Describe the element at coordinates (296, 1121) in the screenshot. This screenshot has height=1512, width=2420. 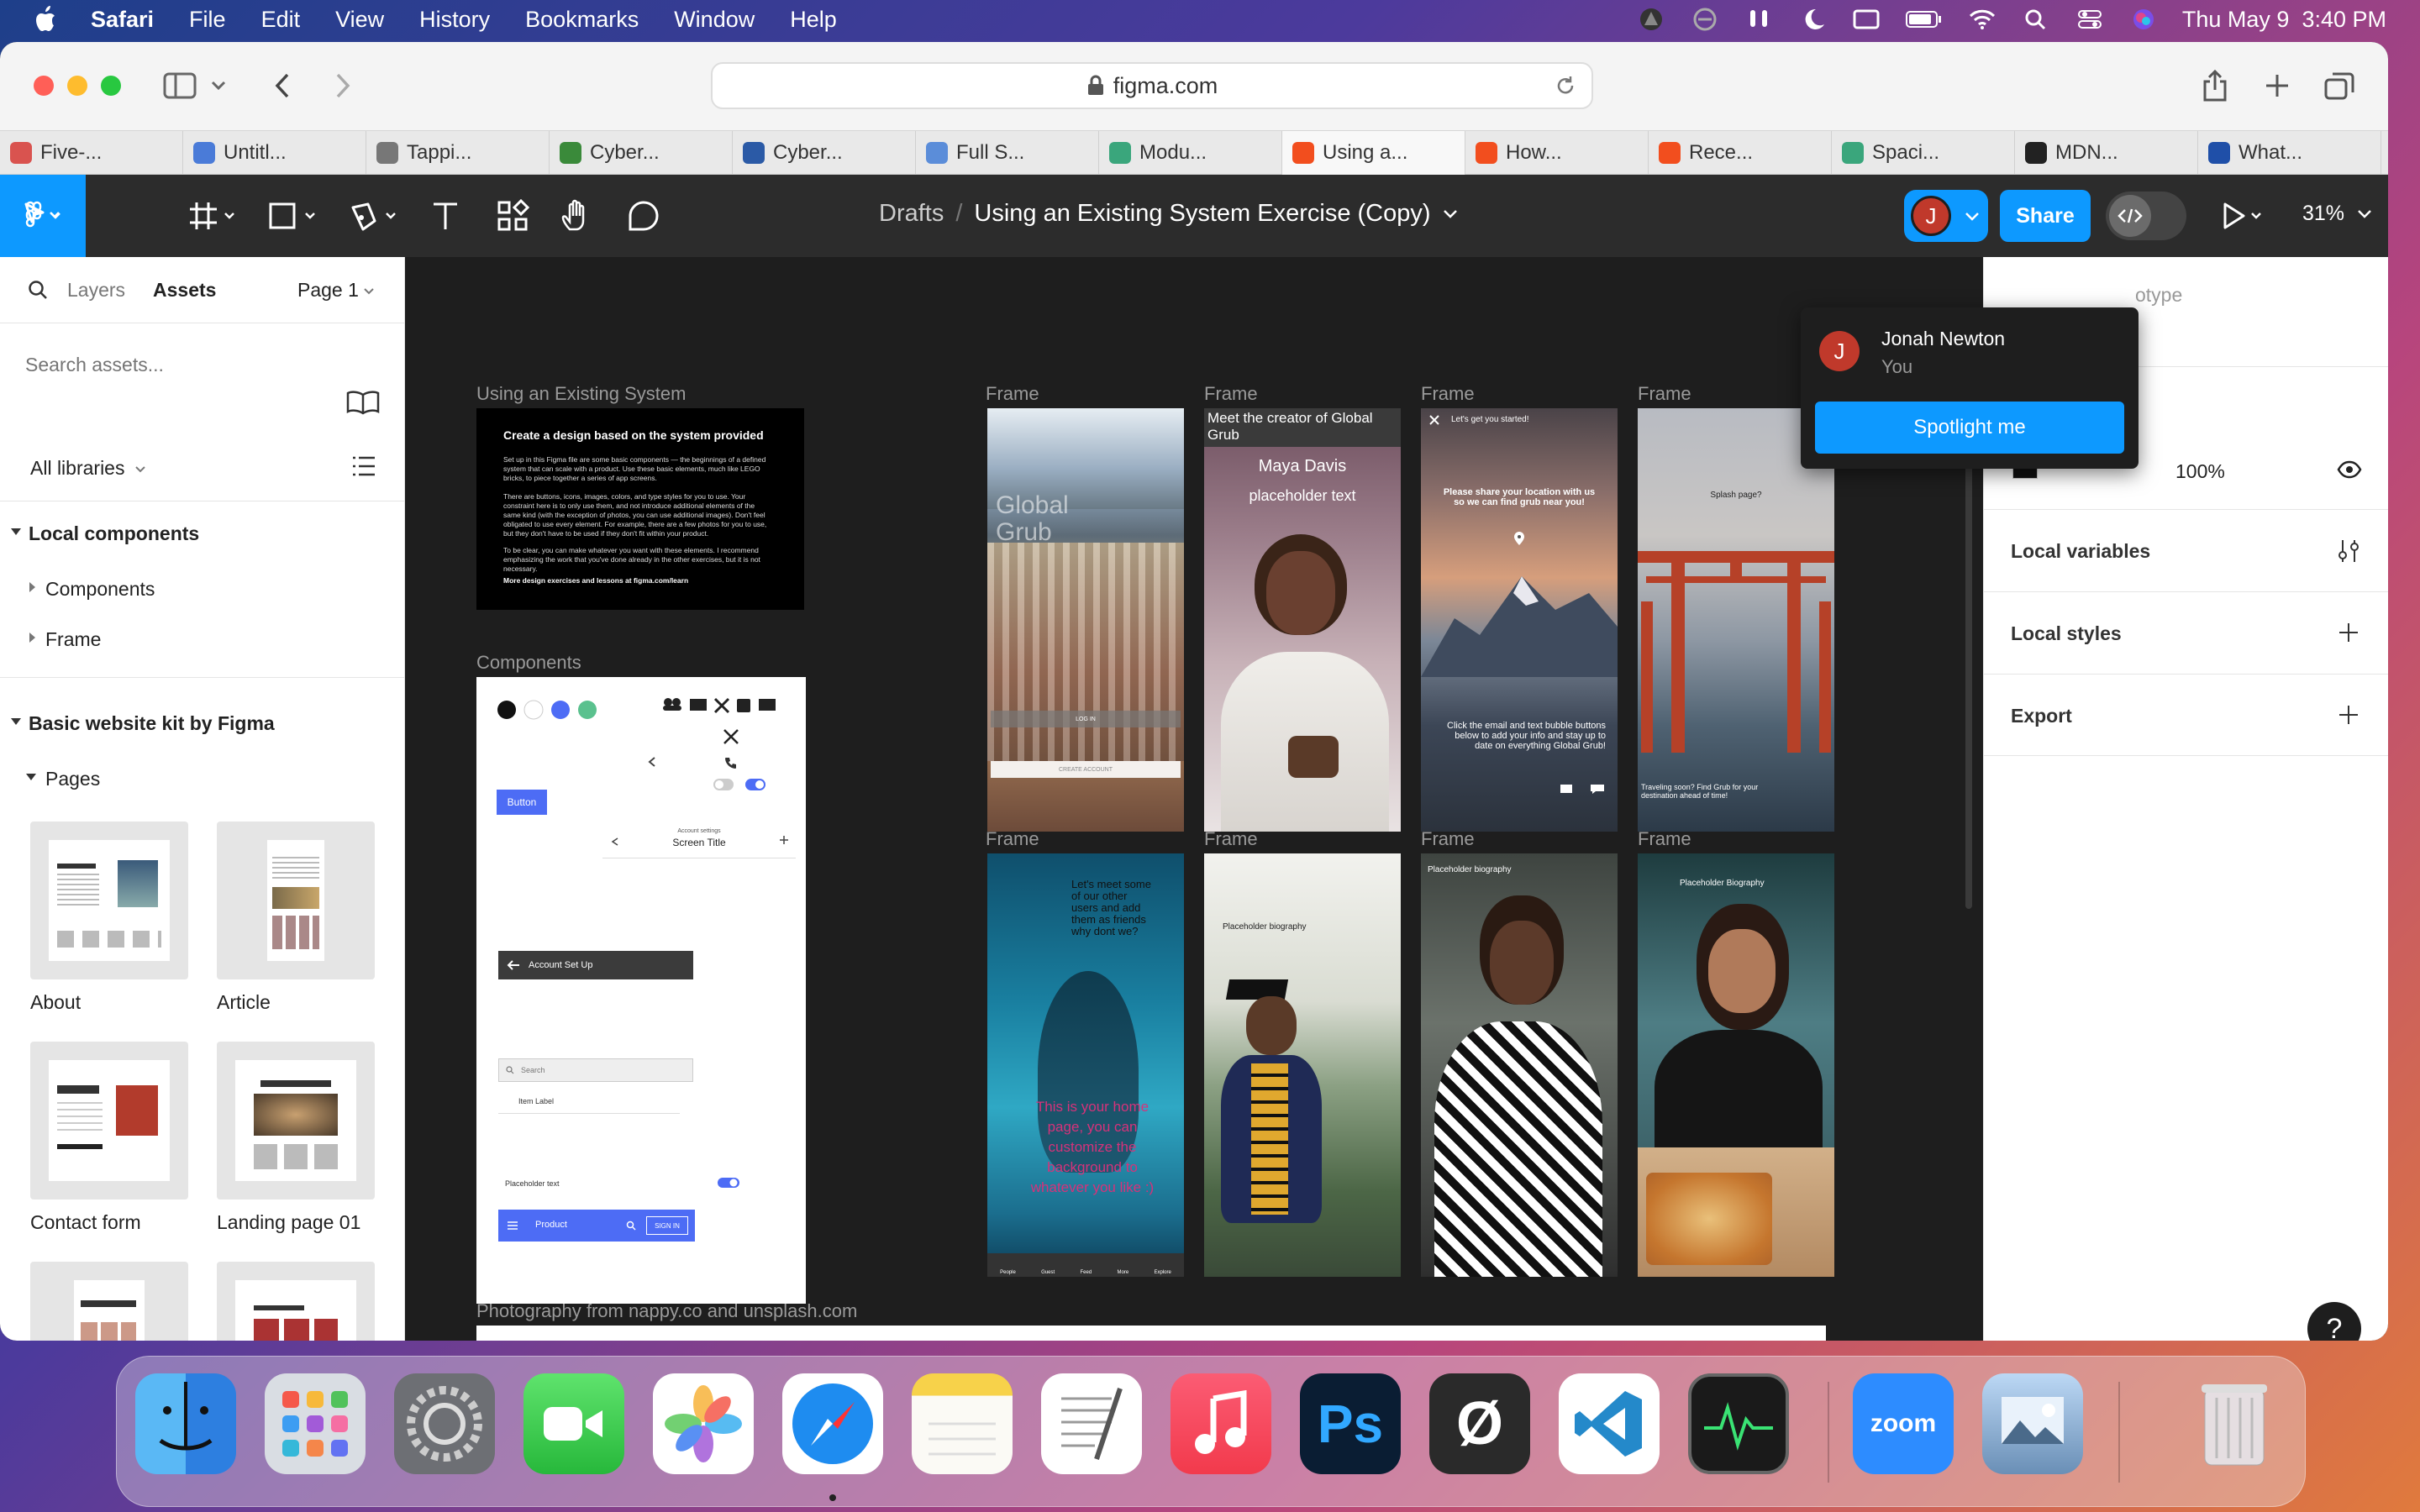
I see `asset-thumb-landing-page` at that location.